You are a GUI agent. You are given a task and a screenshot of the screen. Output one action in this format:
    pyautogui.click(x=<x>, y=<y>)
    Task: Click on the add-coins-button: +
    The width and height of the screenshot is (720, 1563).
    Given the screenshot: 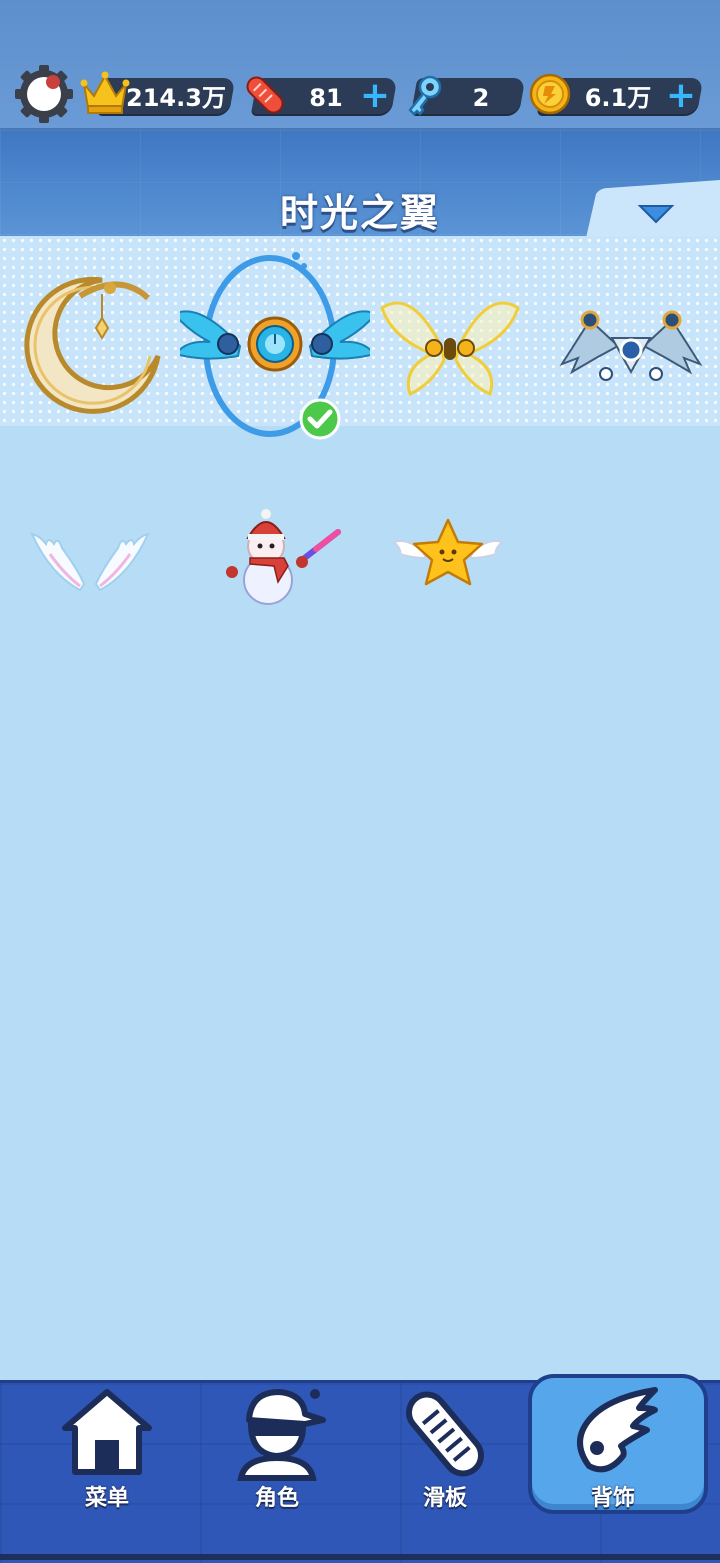 What is the action you would take?
    pyautogui.click(x=681, y=96)
    